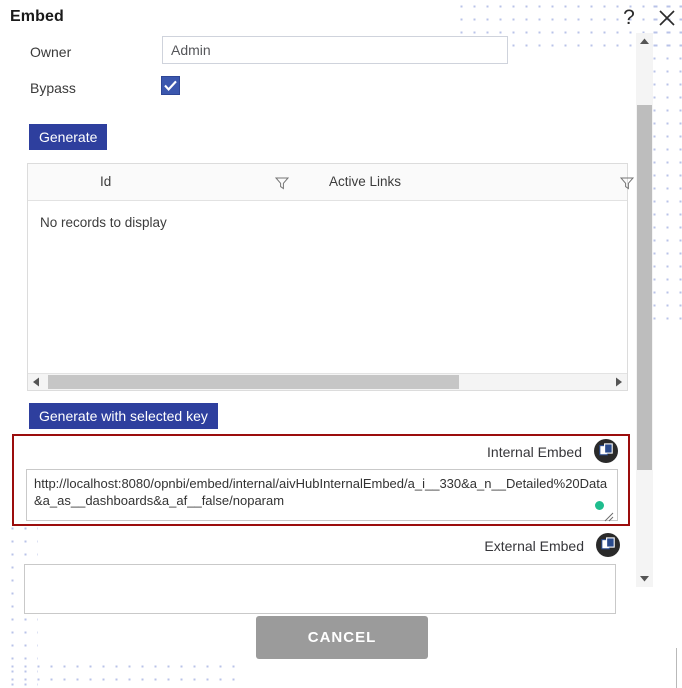 This screenshot has height=688, width=682. What do you see at coordinates (667, 18) in the screenshot?
I see `close-icon` at bounding box center [667, 18].